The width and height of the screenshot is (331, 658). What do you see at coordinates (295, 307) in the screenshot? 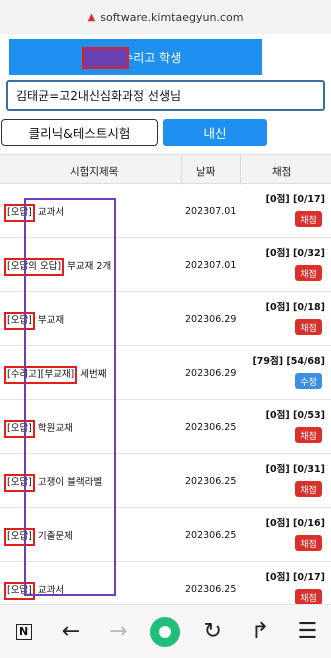
I see `exam-score: [0점] [0/18]` at bounding box center [295, 307].